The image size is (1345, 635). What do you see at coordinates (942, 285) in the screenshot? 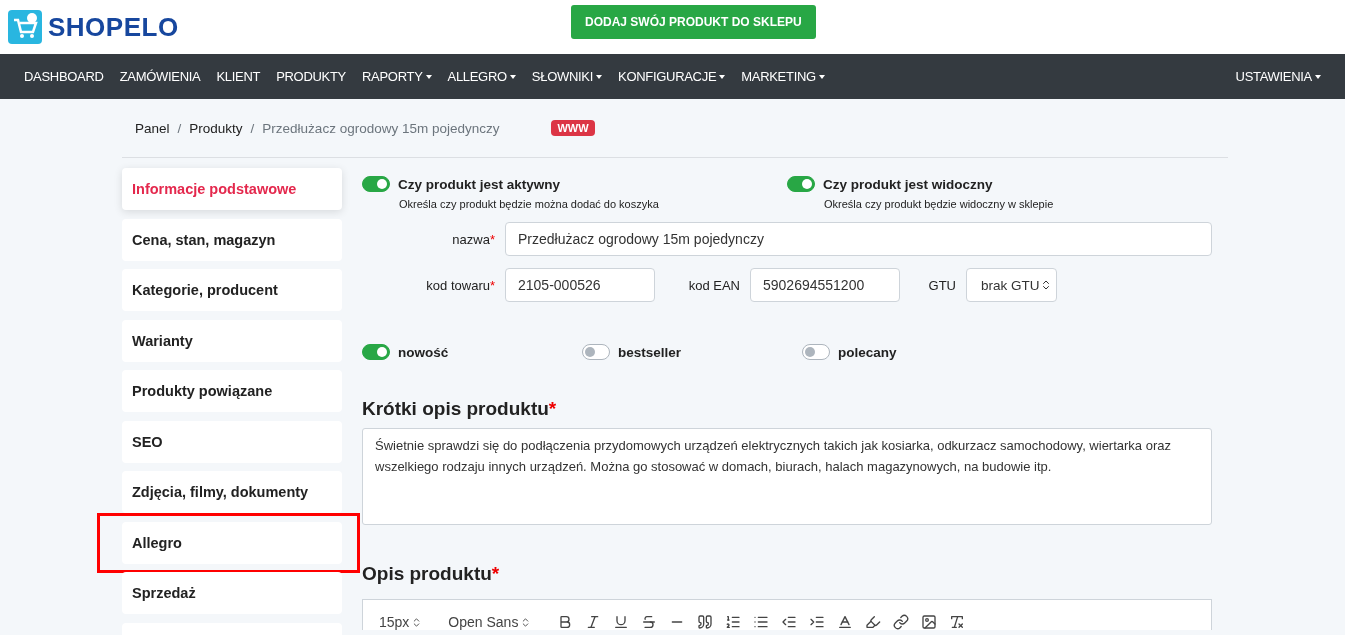
I see `field-label: GTU` at bounding box center [942, 285].